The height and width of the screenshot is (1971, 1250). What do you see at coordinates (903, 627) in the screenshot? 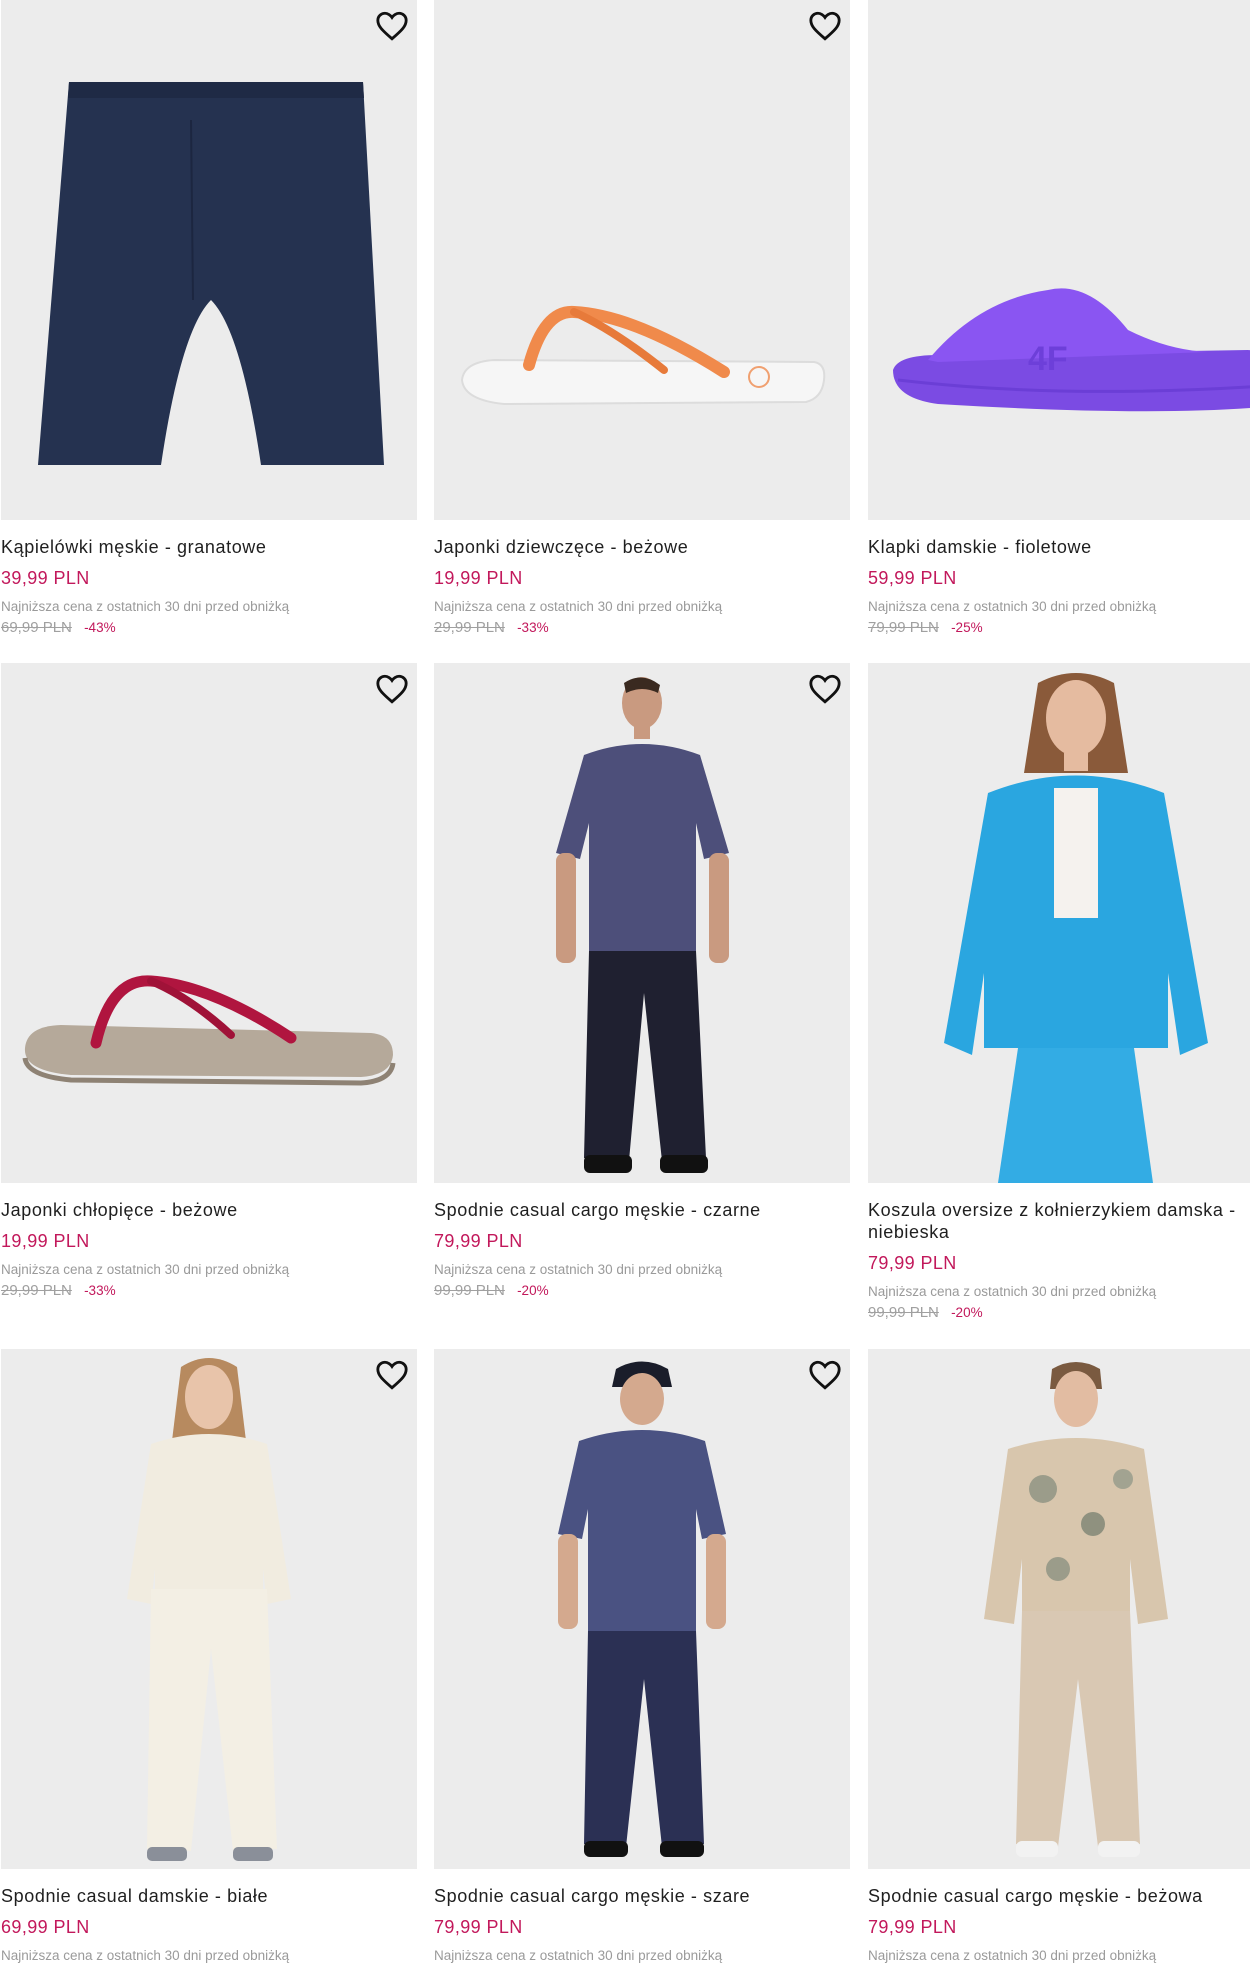
I see `old-price: 79,99 PLN` at bounding box center [903, 627].